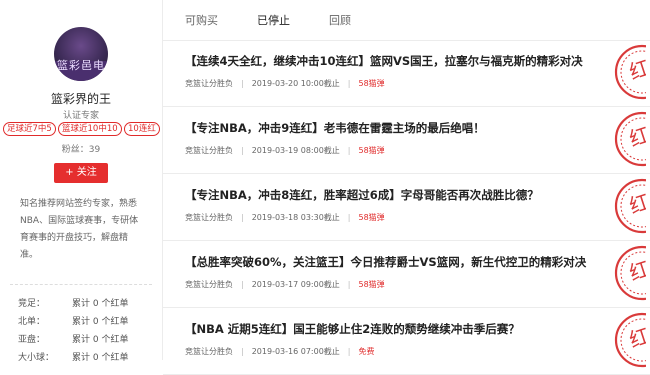 Image resolution: width=650 pixels, height=375 pixels. I want to click on item-meta: 竞篮让分胜负 | 2019-03-17 09:00截止 | 58猫弹, so click(285, 284).